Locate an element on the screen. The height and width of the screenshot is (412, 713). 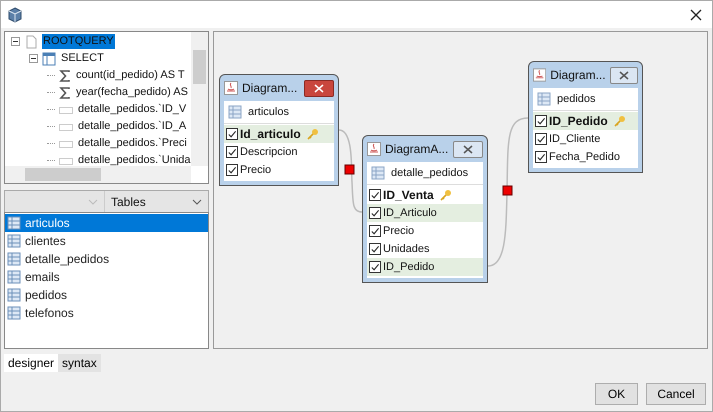
column-name: ID_Venta is located at coordinates (408, 195).